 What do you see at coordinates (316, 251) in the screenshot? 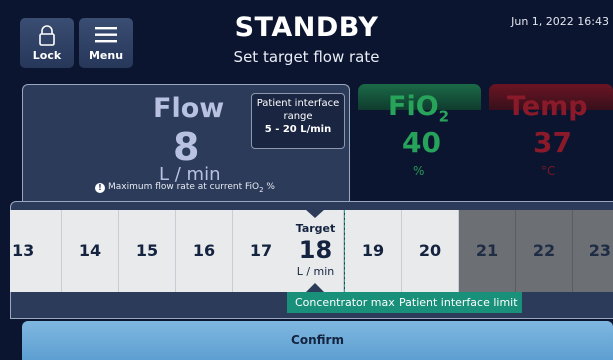
I see `concentrator-max-marker-line` at bounding box center [316, 251].